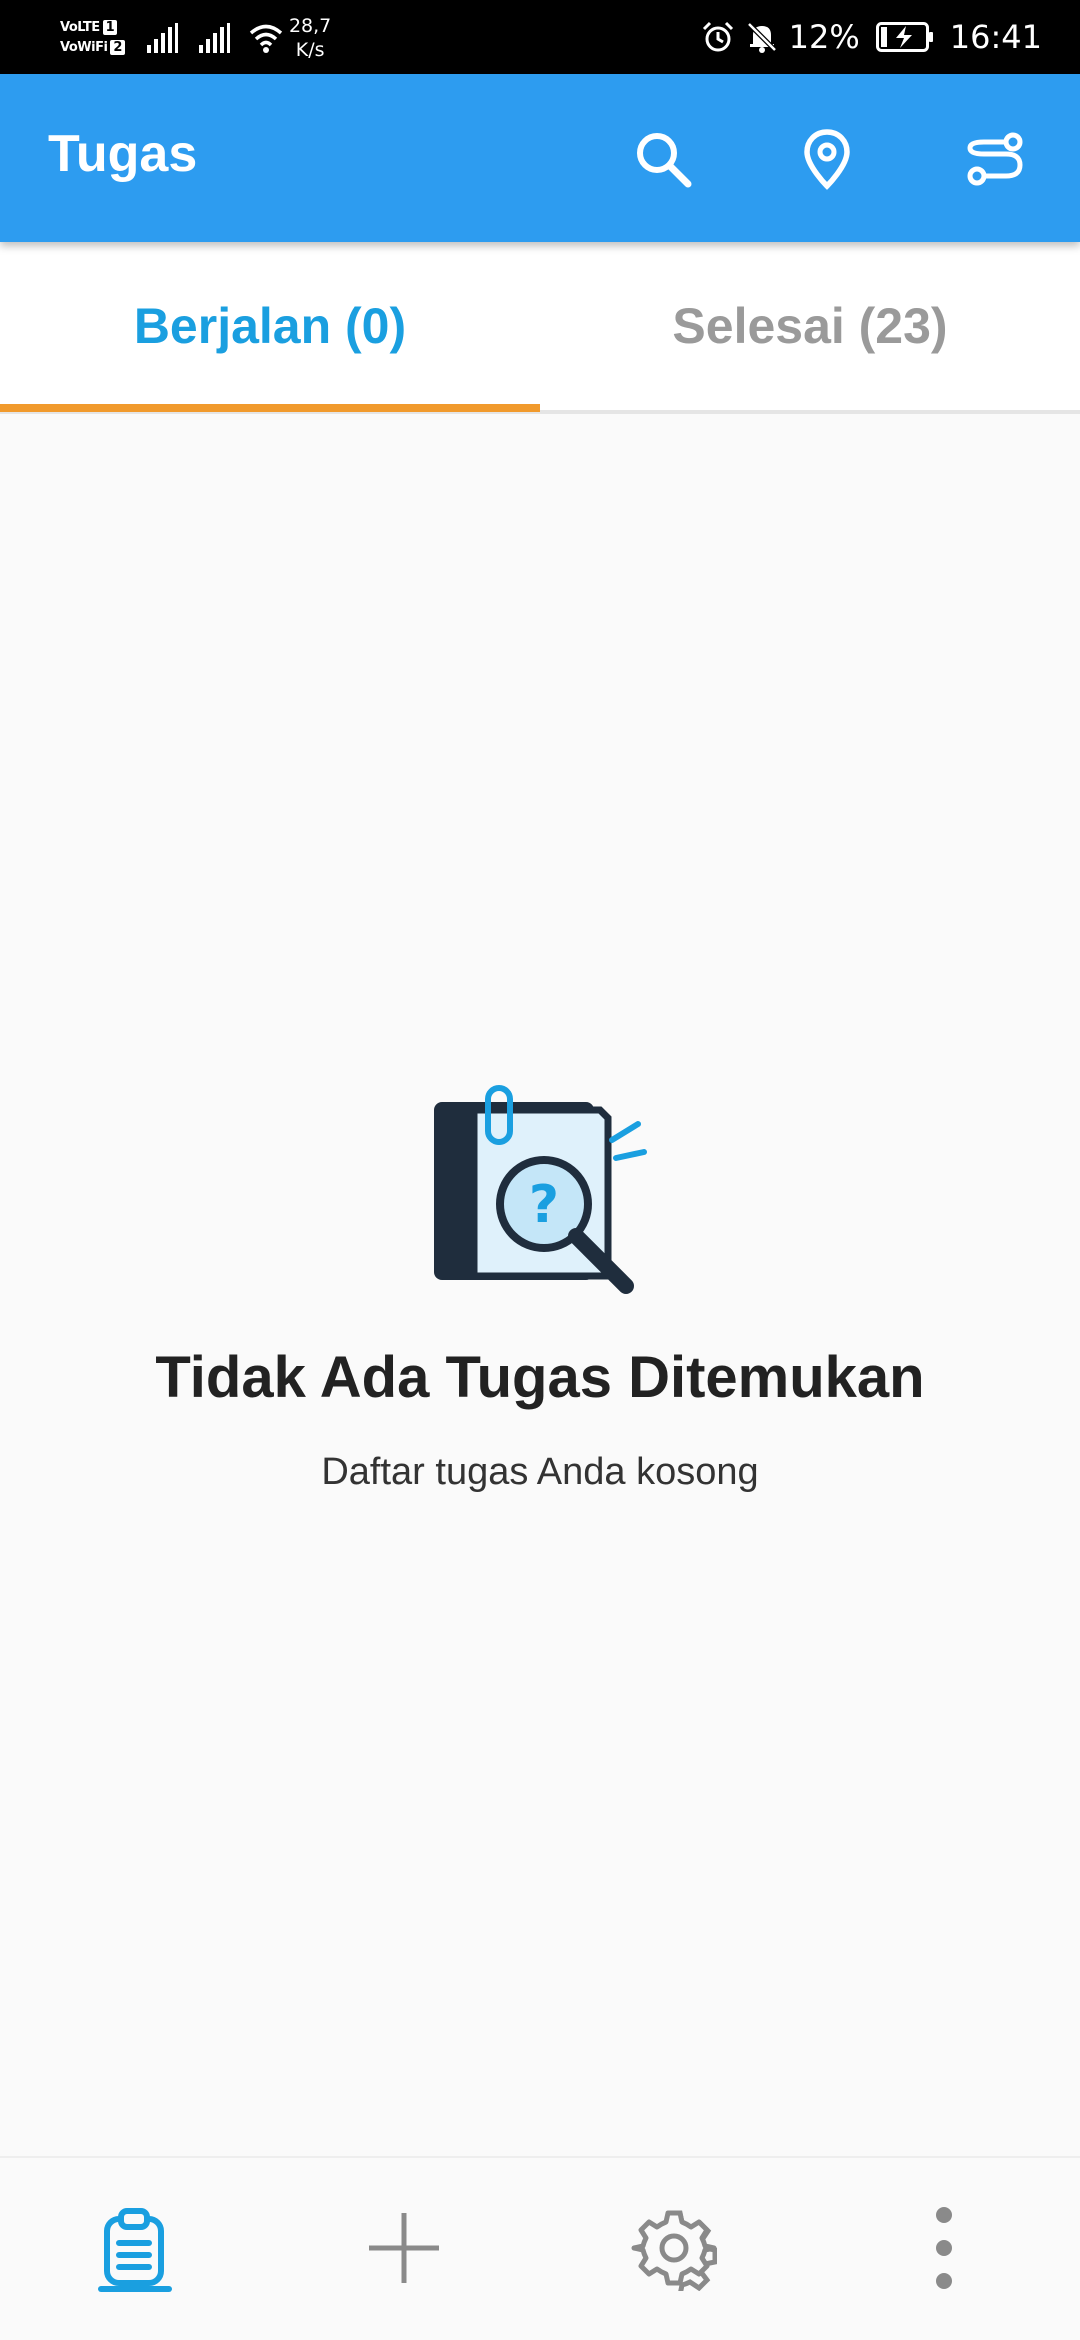  What do you see at coordinates (540, 158) in the screenshot?
I see `app-bar: Tugas` at bounding box center [540, 158].